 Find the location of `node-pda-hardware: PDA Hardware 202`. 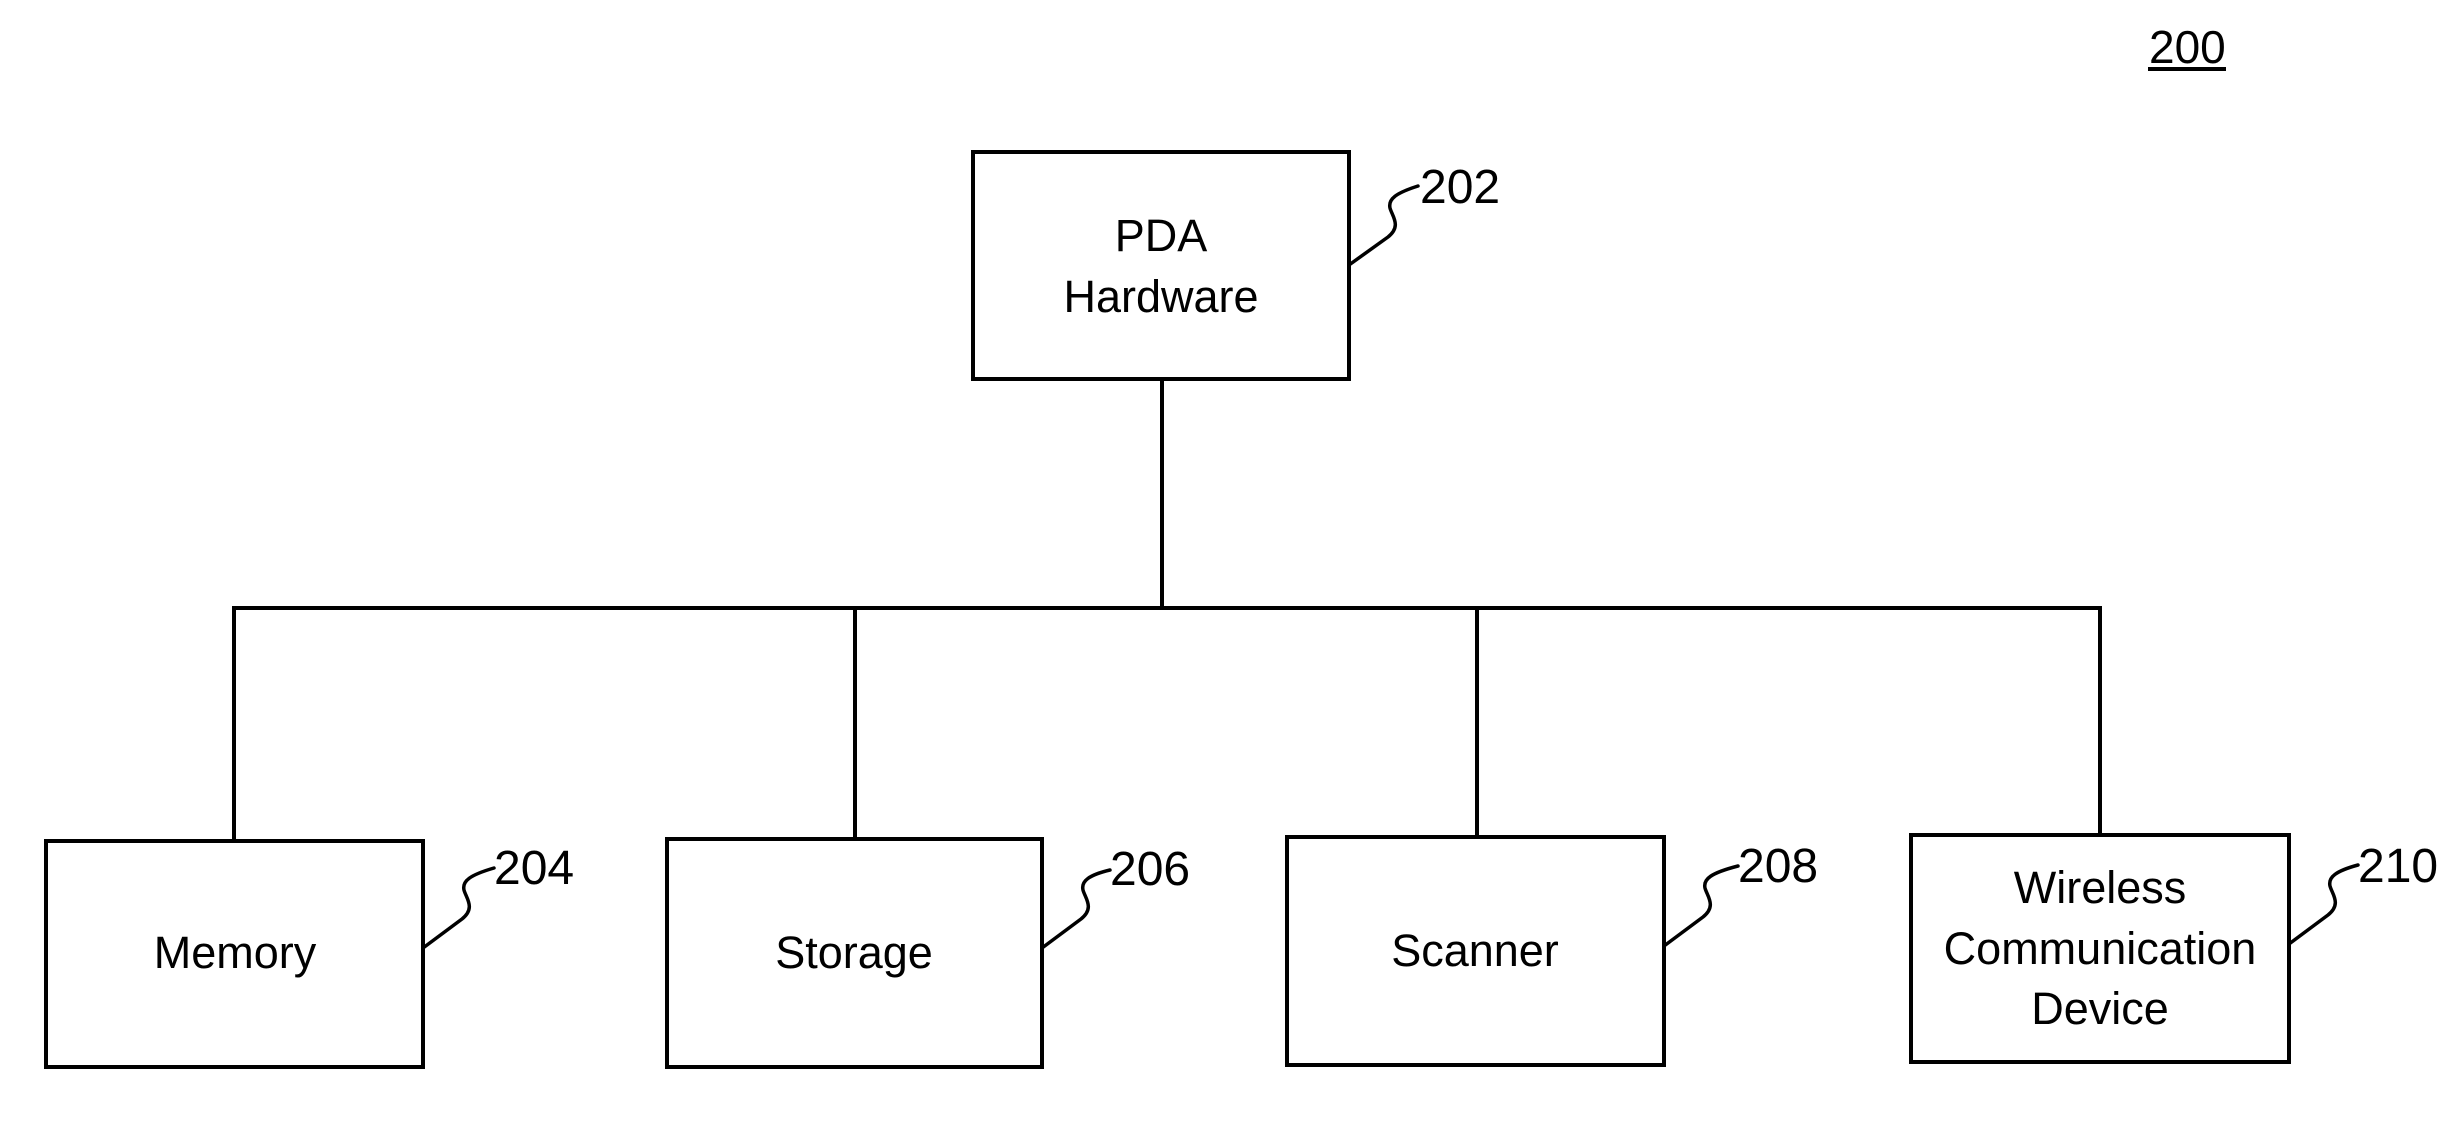

node-pda-hardware: PDA Hardware 202 is located at coordinates (1235, 265).